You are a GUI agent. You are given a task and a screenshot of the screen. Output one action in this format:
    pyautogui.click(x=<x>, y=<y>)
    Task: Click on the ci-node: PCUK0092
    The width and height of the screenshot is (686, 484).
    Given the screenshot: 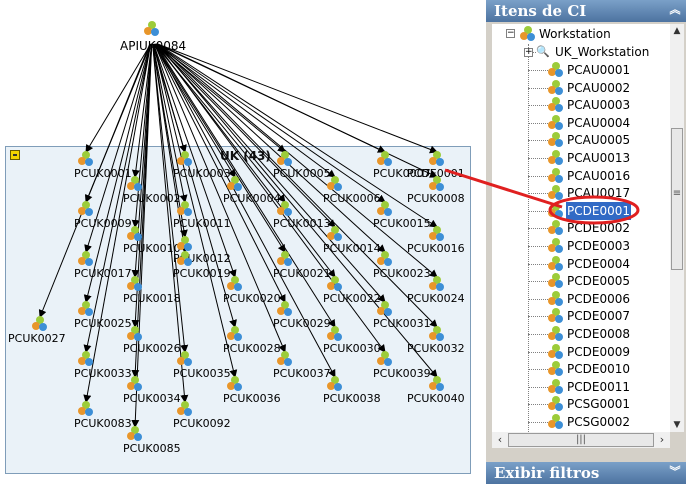 What is the action you would take?
    pyautogui.click(x=202, y=415)
    